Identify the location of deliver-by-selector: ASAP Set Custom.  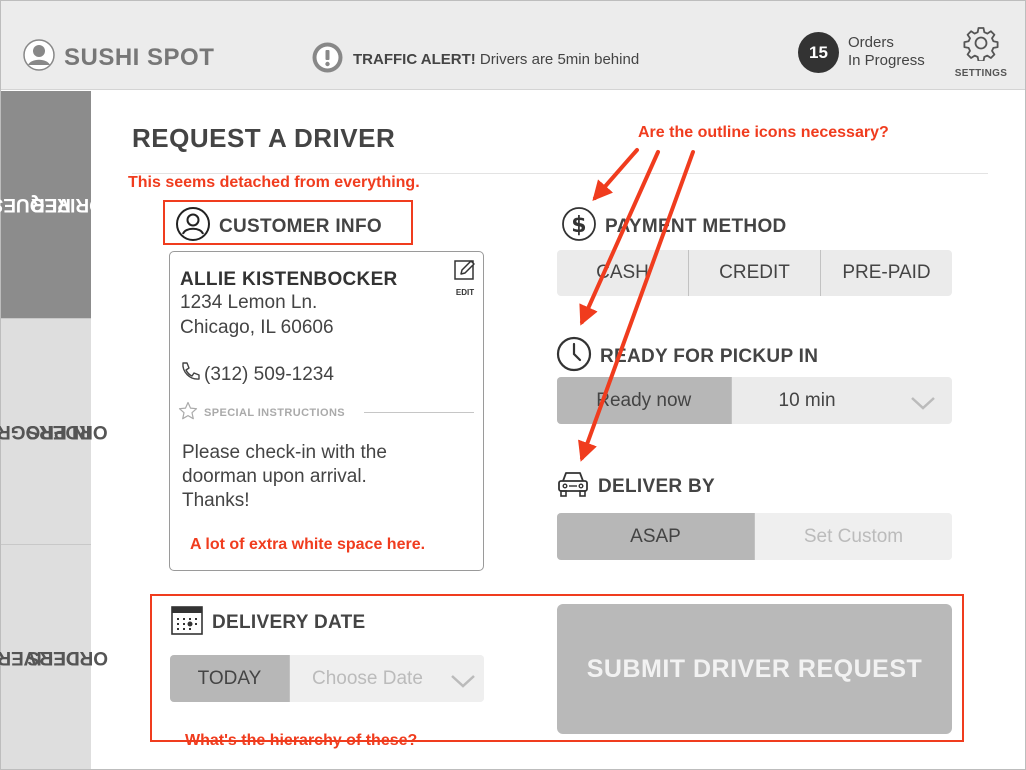
(754, 536).